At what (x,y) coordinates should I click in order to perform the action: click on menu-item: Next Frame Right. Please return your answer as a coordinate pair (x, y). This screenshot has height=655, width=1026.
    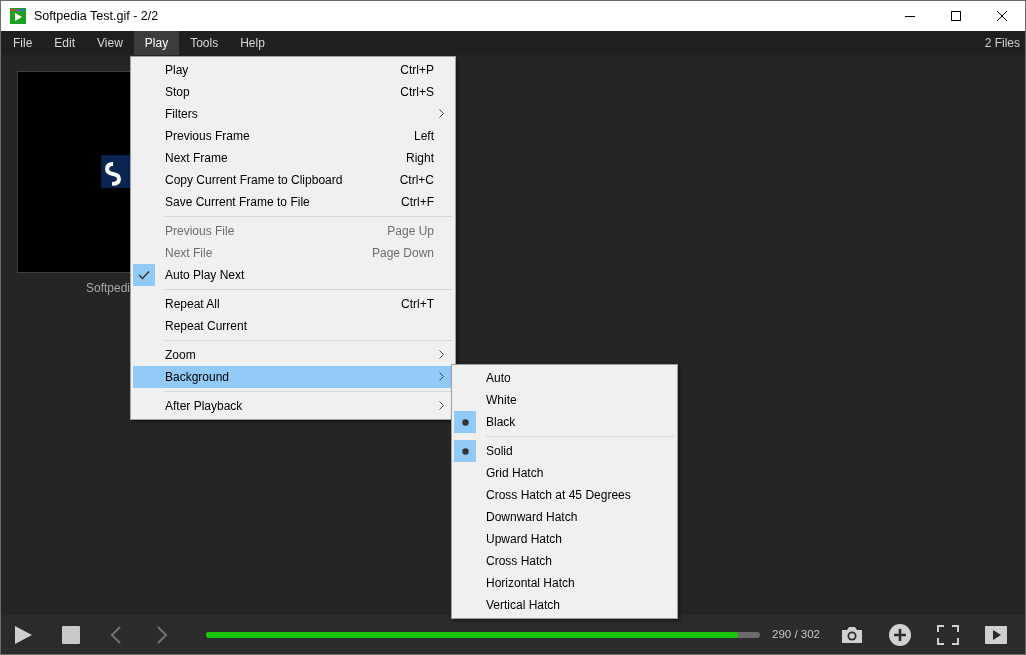
    Looking at the image, I should click on (293, 158).